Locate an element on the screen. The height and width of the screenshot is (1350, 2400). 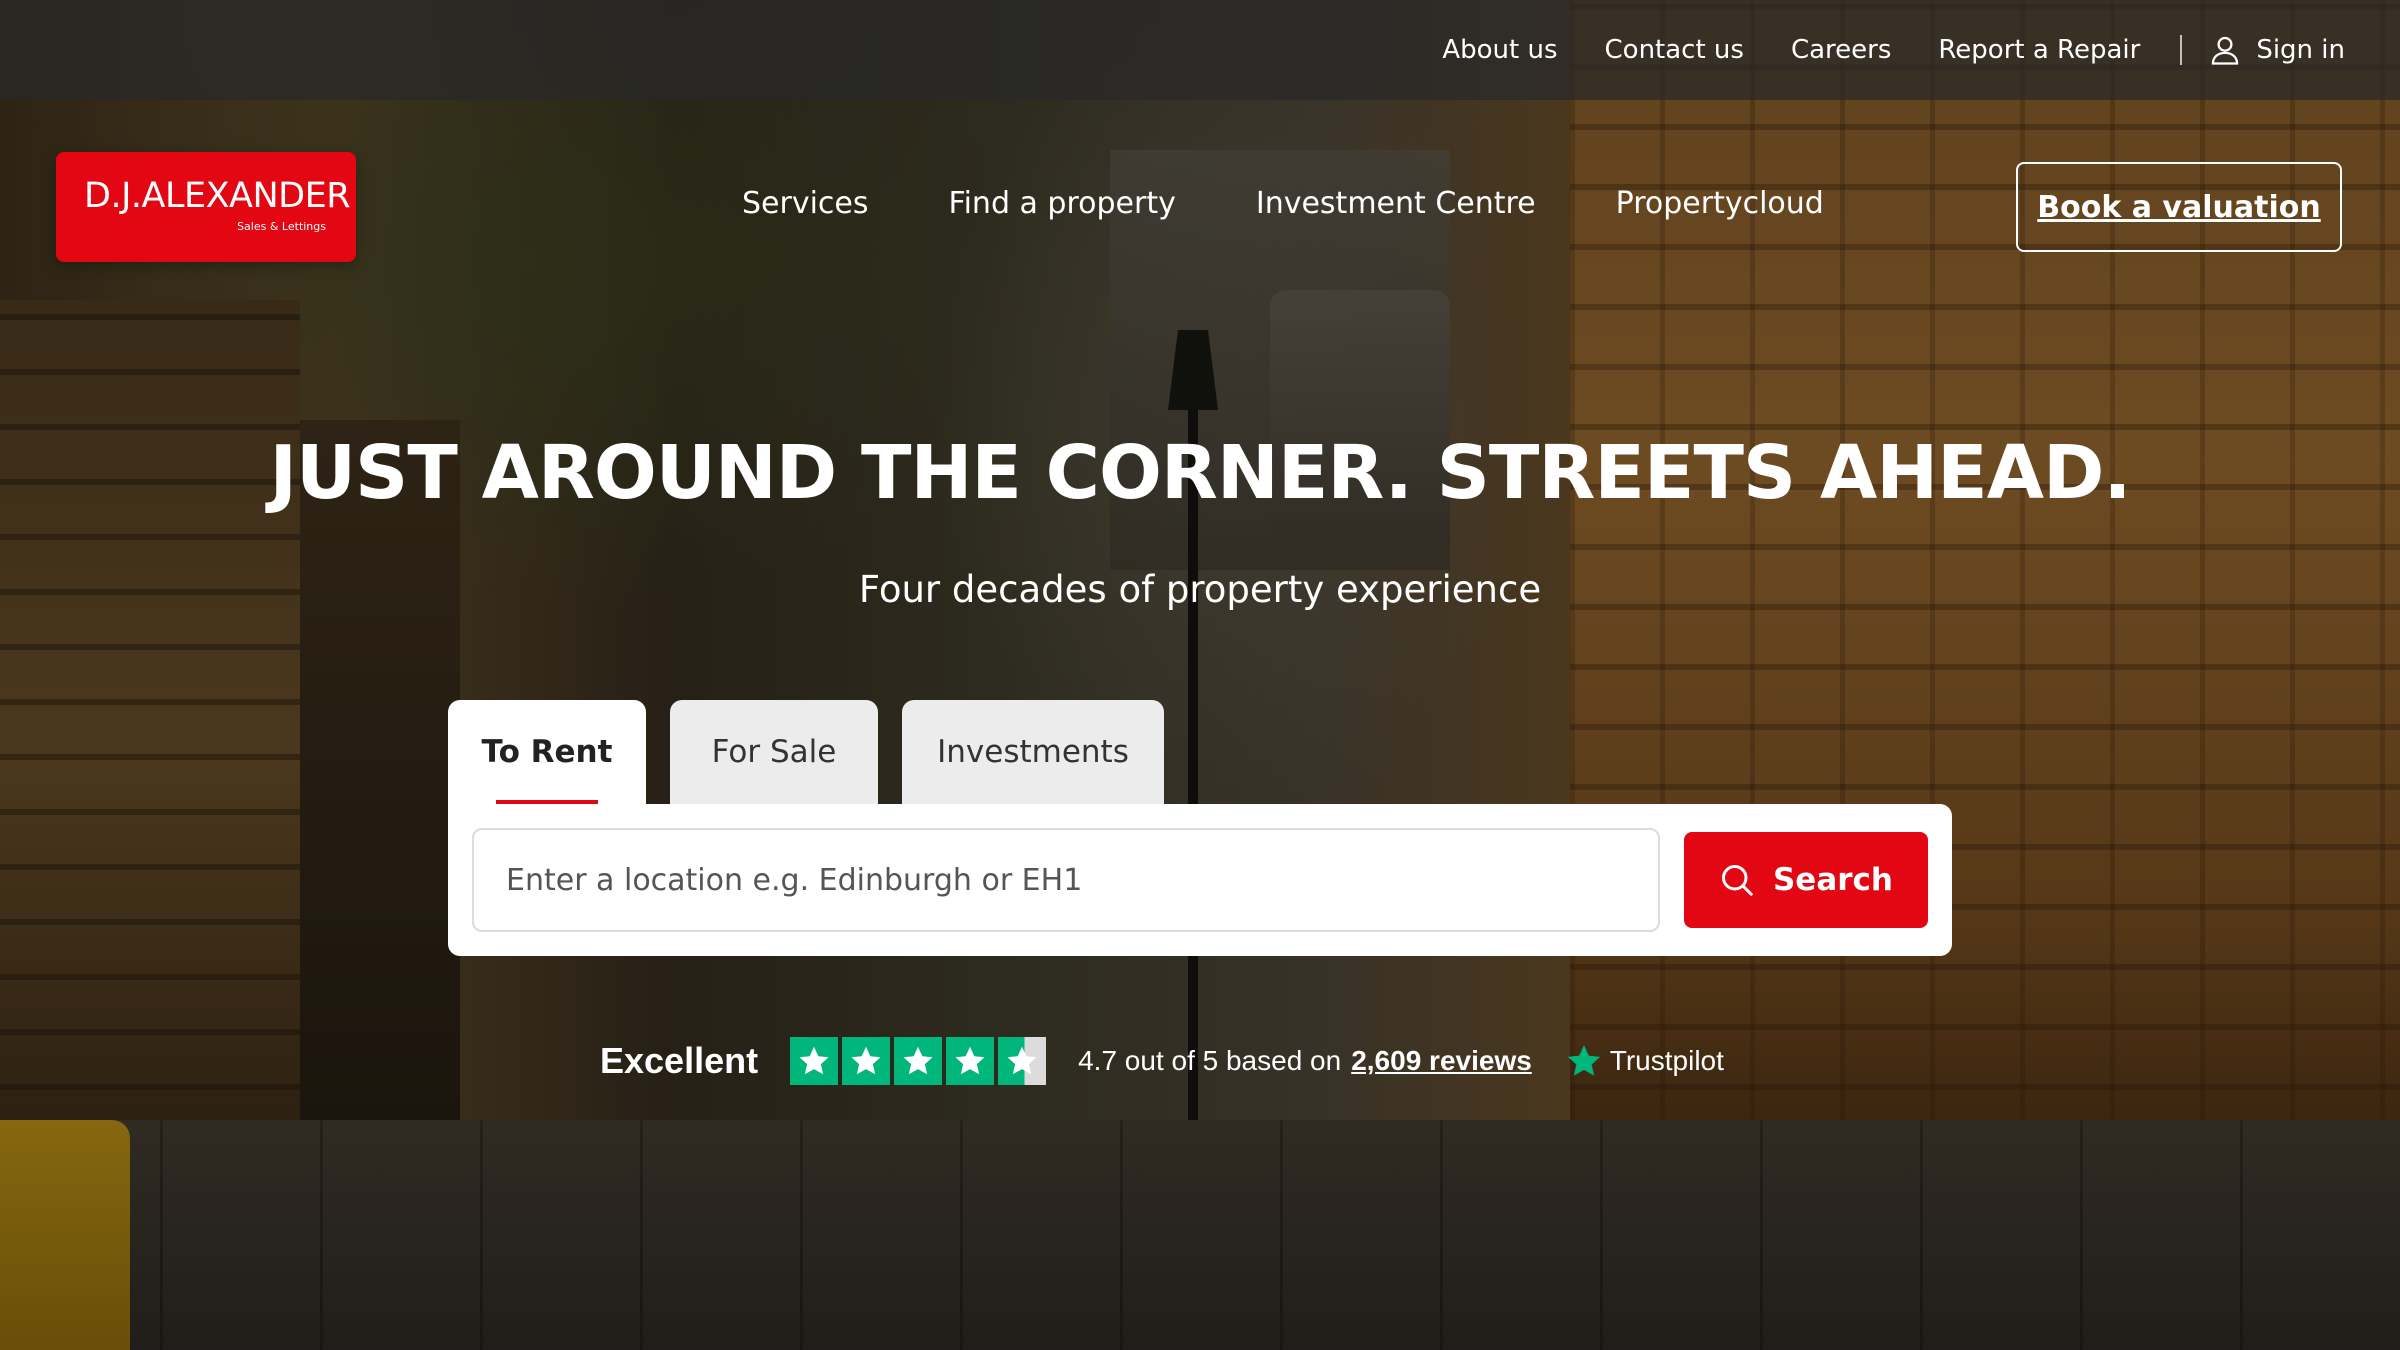
tab-for-sale-label: For Sale is located at coordinates (774, 752).